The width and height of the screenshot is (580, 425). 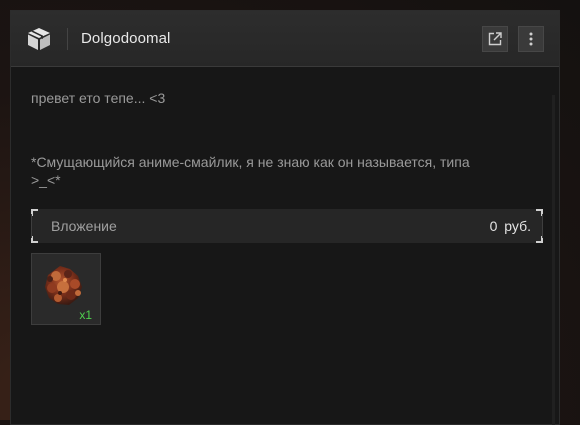 I want to click on attached-item-slot: x1, so click(x=66, y=289).